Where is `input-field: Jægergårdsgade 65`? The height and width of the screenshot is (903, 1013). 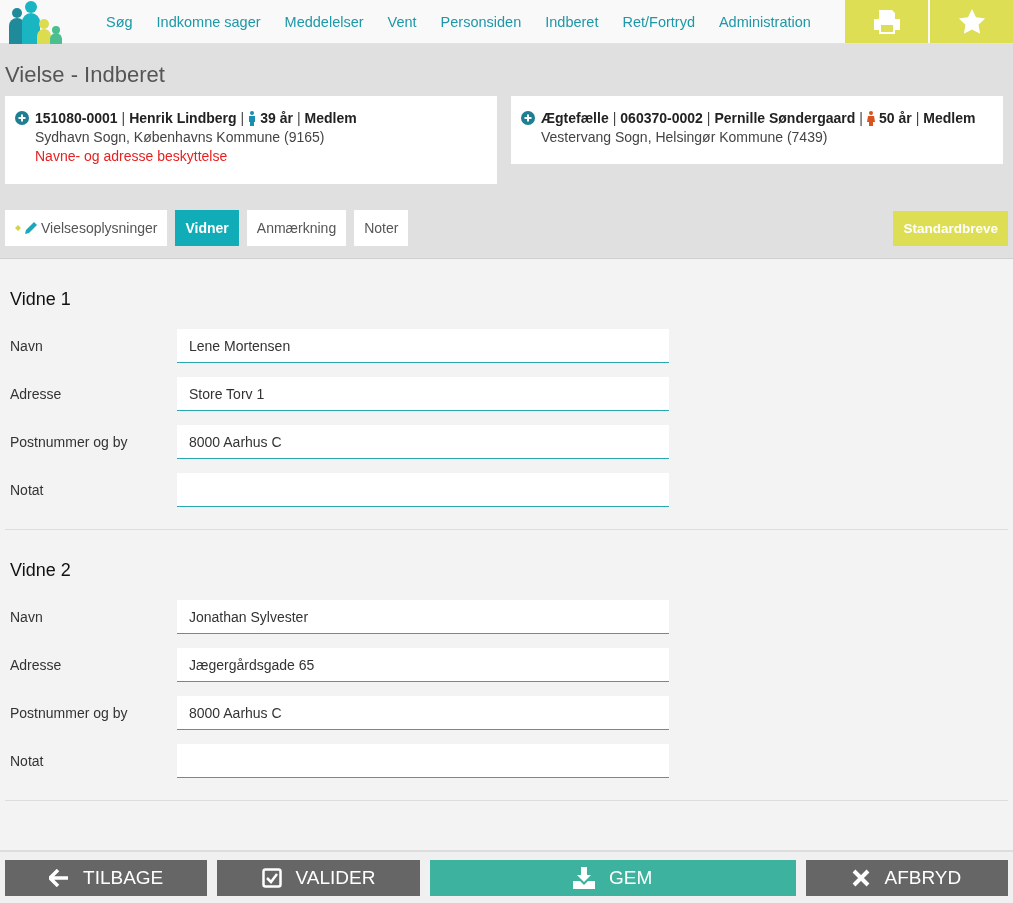
input-field: Jægergårdsgade 65 is located at coordinates (423, 665).